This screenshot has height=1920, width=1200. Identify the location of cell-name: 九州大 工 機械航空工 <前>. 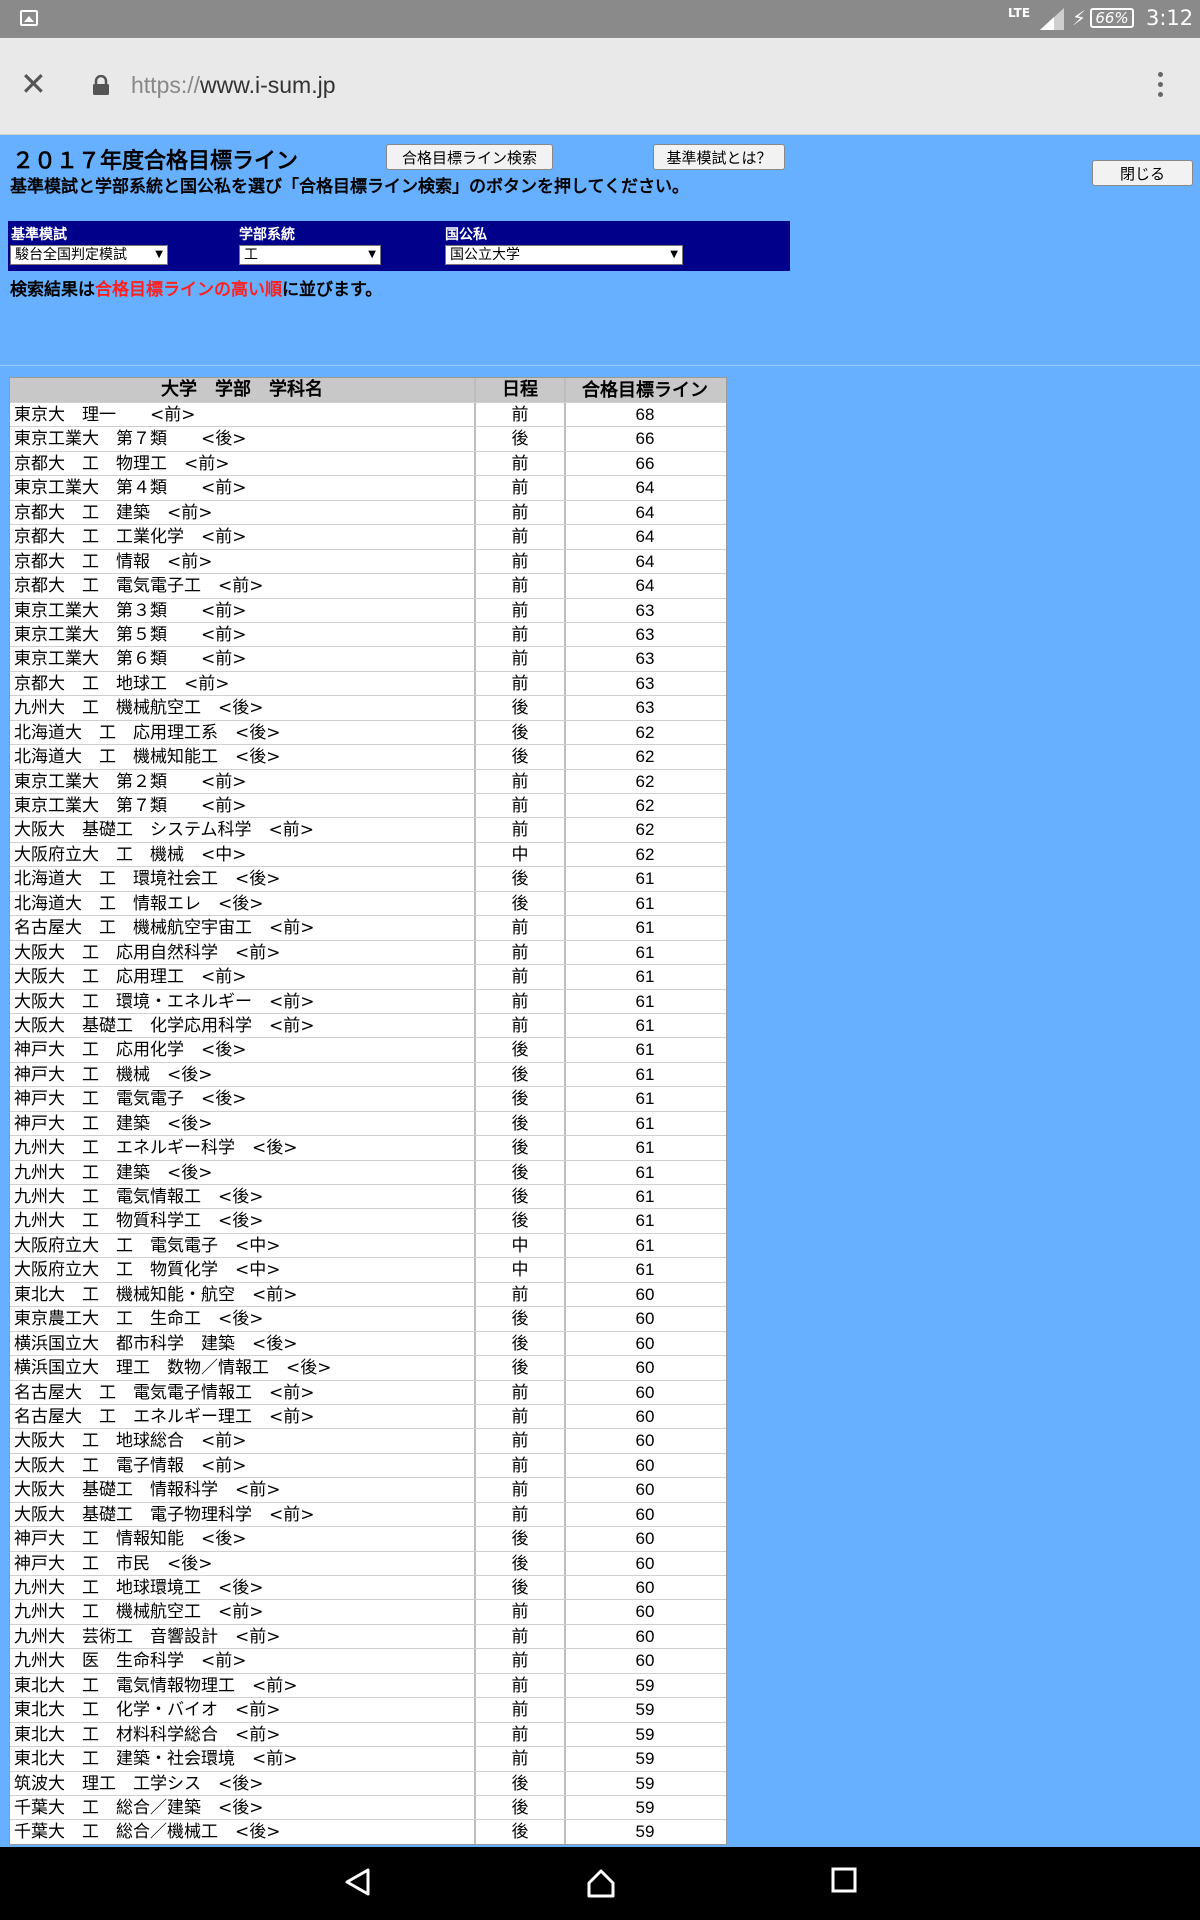
(243, 1612).